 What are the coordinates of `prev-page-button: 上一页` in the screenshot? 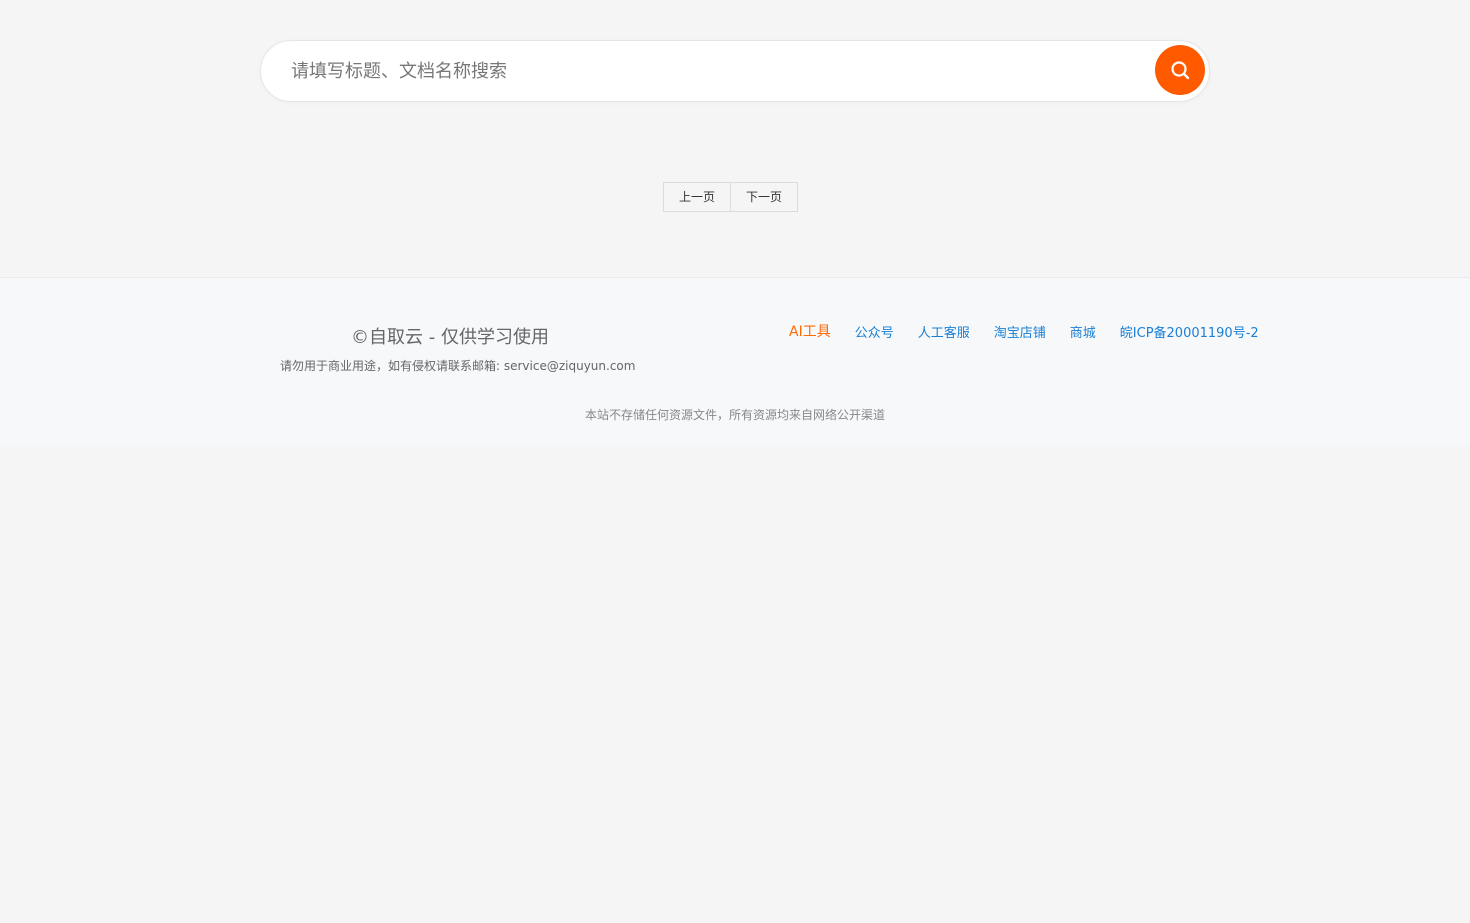 It's located at (697, 197).